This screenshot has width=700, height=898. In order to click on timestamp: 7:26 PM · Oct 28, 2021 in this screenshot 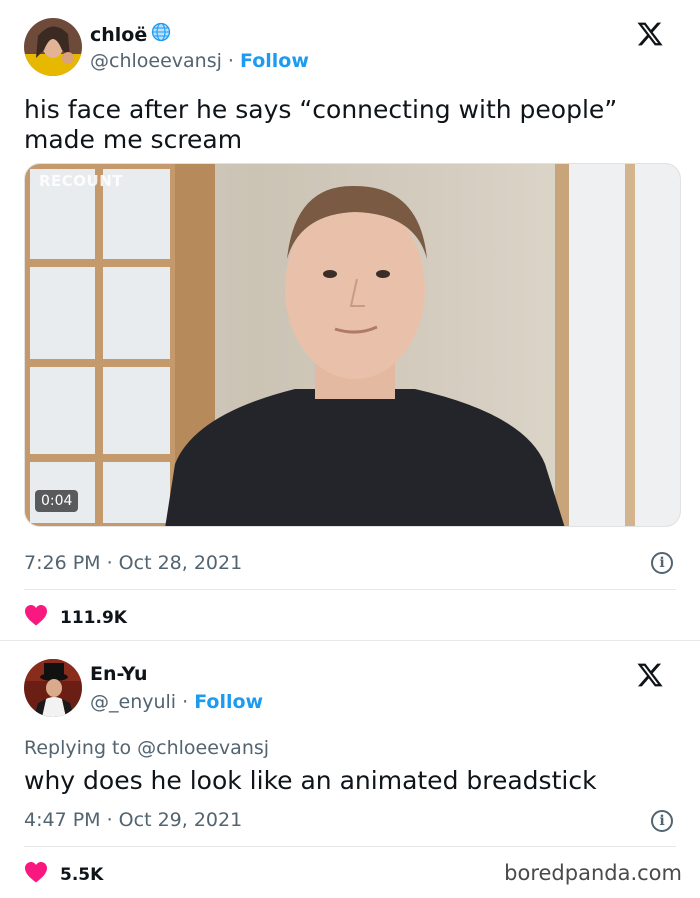, I will do `click(133, 563)`.